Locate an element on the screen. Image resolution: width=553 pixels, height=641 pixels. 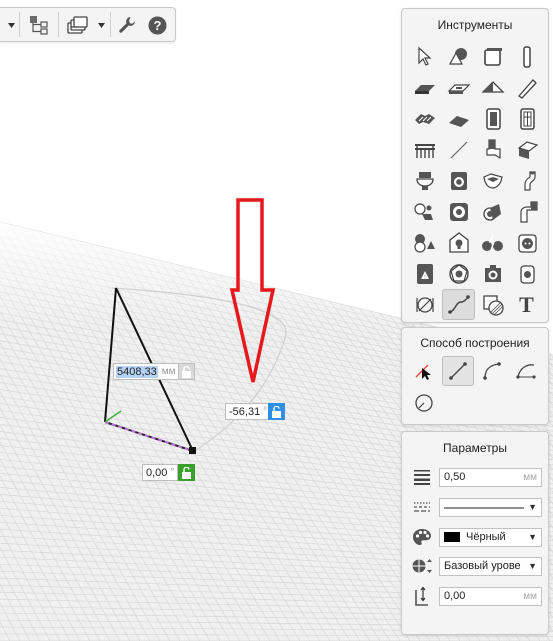
thickness-row: 0,50 мм is located at coordinates (477, 477).